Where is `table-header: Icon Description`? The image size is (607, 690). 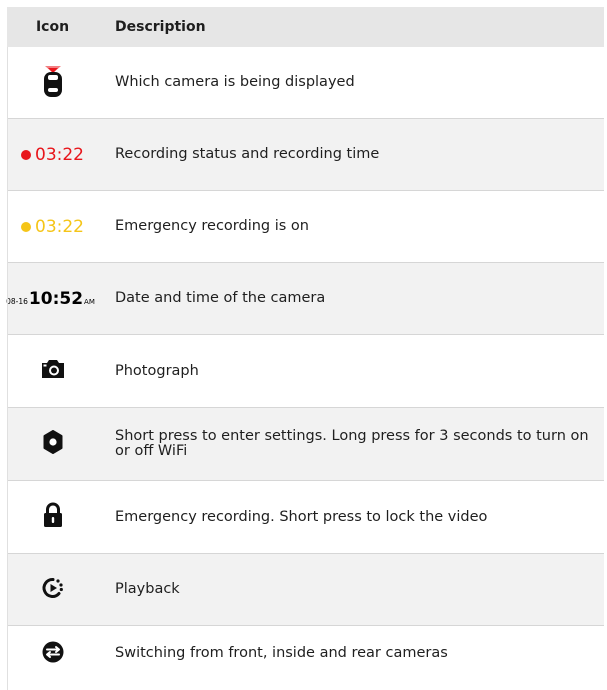 table-header: Icon Description is located at coordinates (305, 27).